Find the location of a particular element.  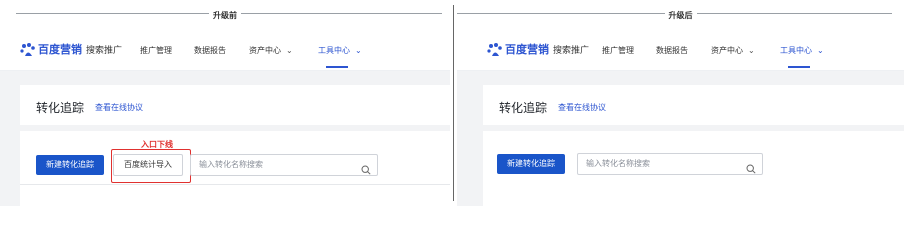

after-caption-bar: 升级后 is located at coordinates (680, 14).